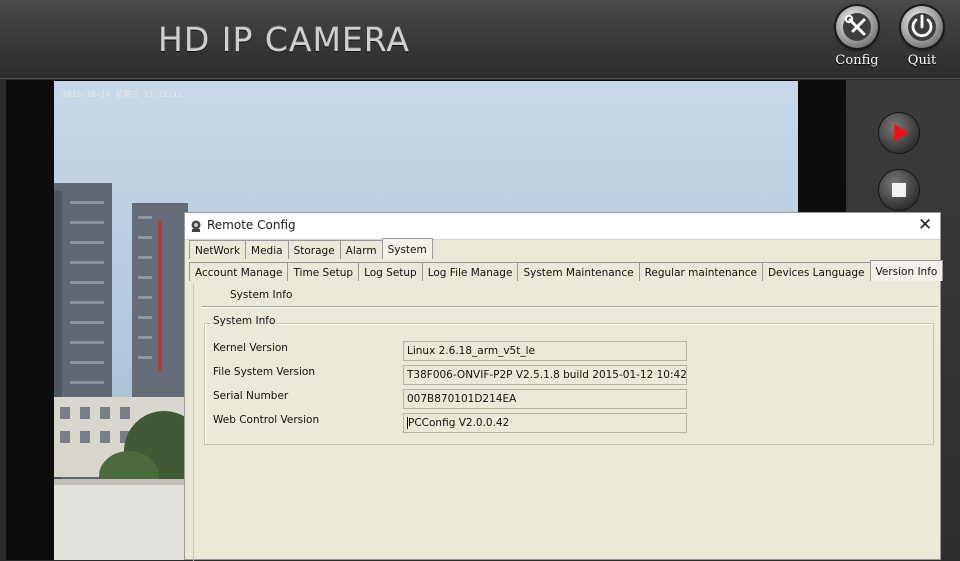 The height and width of the screenshot is (561, 960). I want to click on serial-number-label: Serial Number, so click(251, 396).